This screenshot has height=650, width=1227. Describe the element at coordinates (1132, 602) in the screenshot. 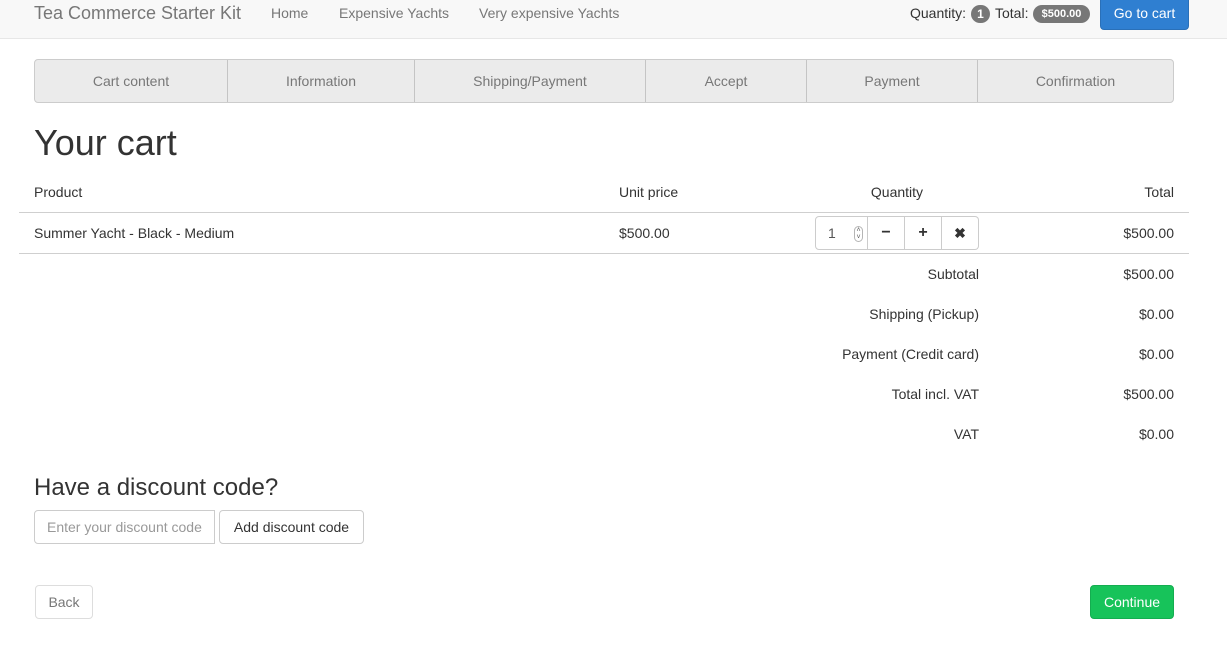

I see `continue-button: Continue` at that location.